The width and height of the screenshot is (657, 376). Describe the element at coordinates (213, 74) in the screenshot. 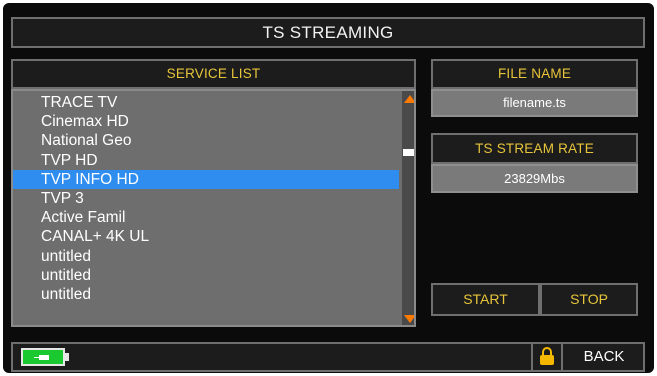

I see `service-list-header: SERVICE LIST` at that location.